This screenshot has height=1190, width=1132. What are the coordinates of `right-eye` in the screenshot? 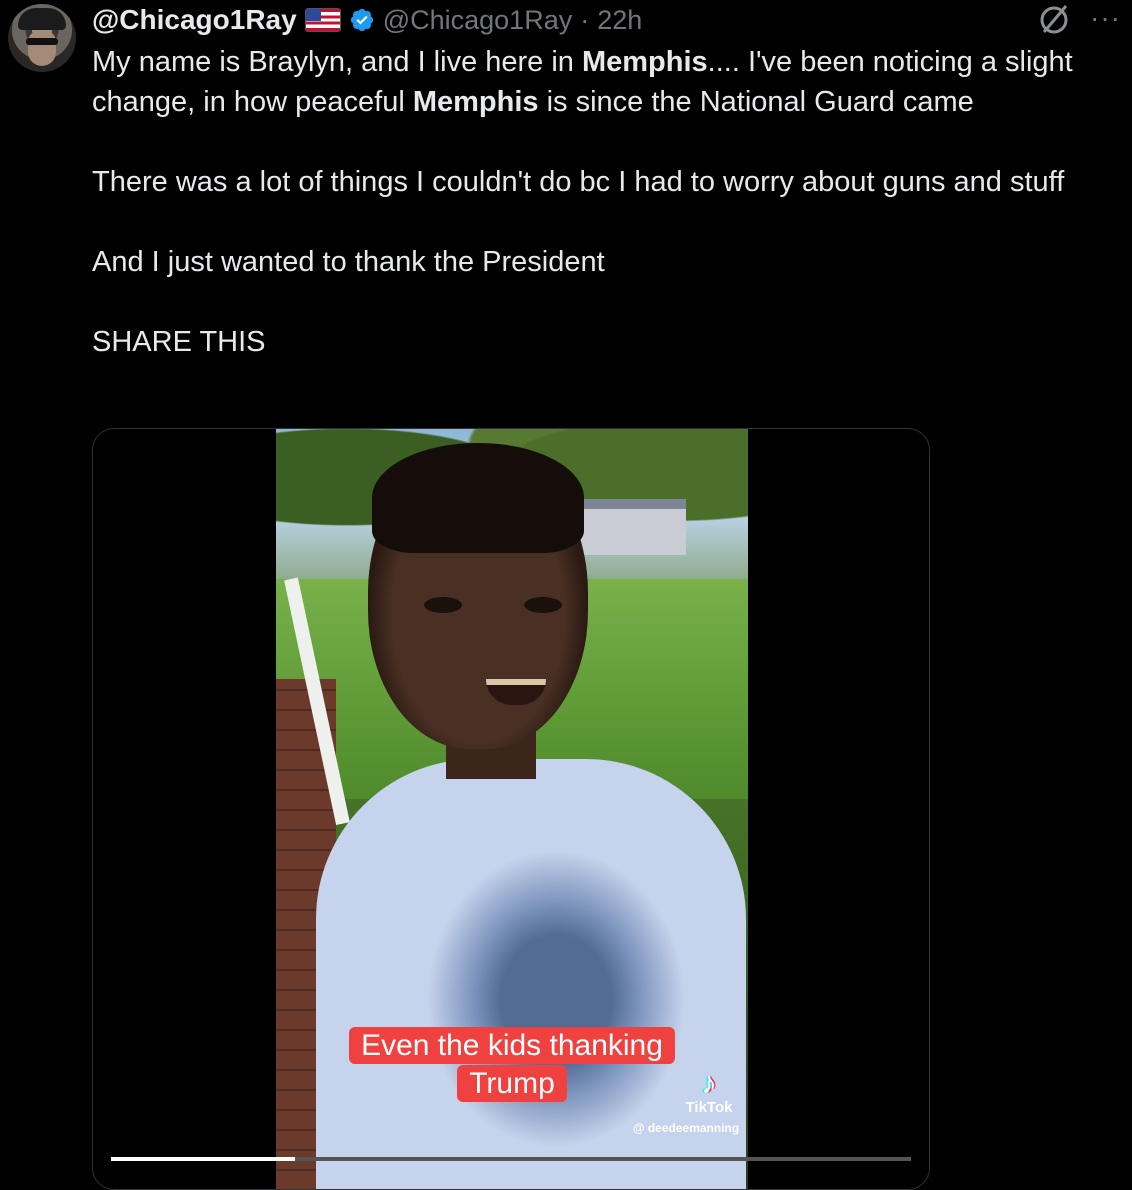 It's located at (543, 605).